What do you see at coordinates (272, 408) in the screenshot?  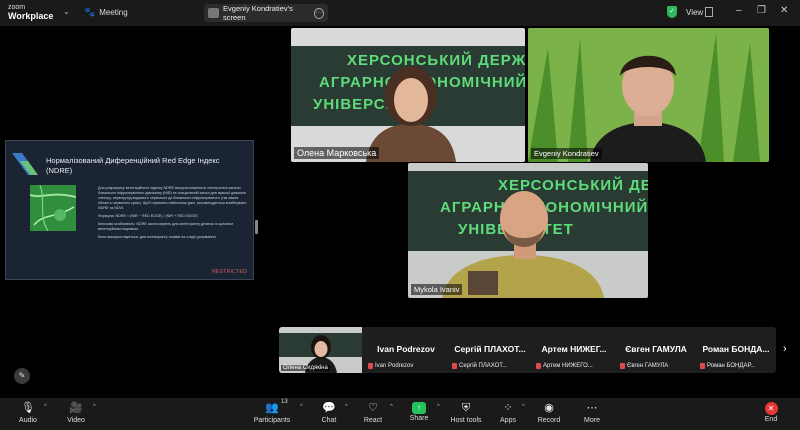 I see `participants-icon: 👥` at bounding box center [272, 408].